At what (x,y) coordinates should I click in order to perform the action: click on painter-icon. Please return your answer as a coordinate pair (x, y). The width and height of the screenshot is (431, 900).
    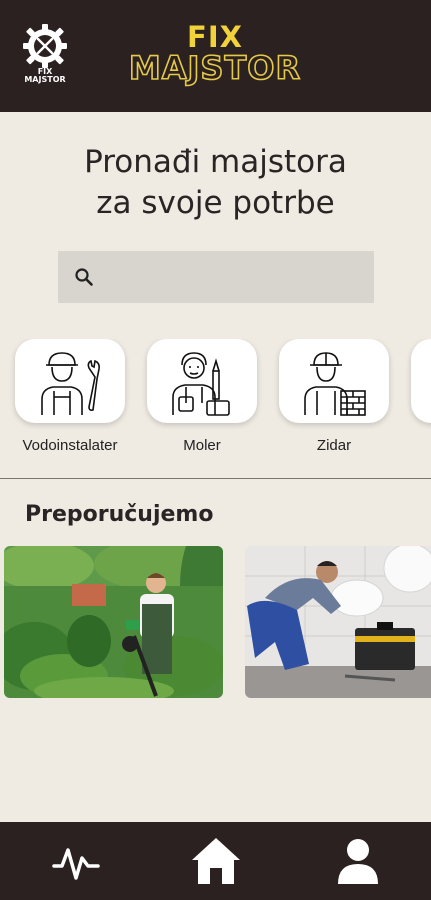
    Looking at the image, I should click on (201, 384).